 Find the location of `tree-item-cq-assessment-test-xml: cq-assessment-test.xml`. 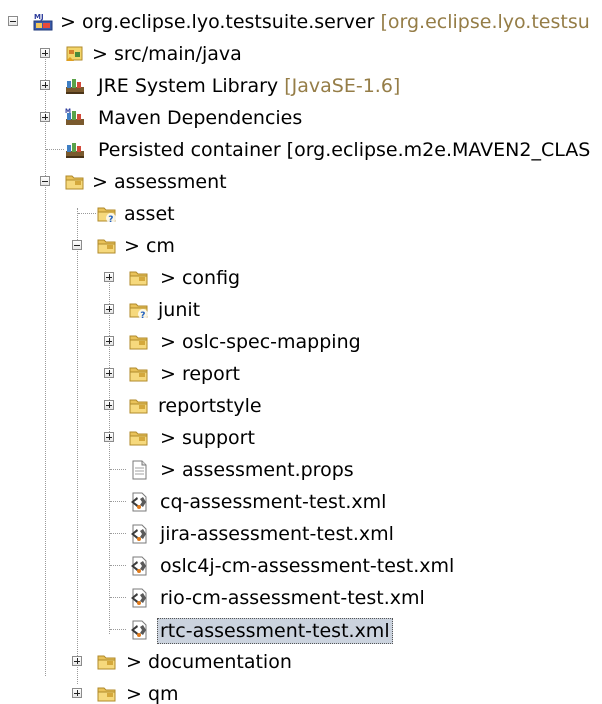

tree-item-cq-assessment-test-xml: cq-assessment-test.xml is located at coordinates (301, 502).